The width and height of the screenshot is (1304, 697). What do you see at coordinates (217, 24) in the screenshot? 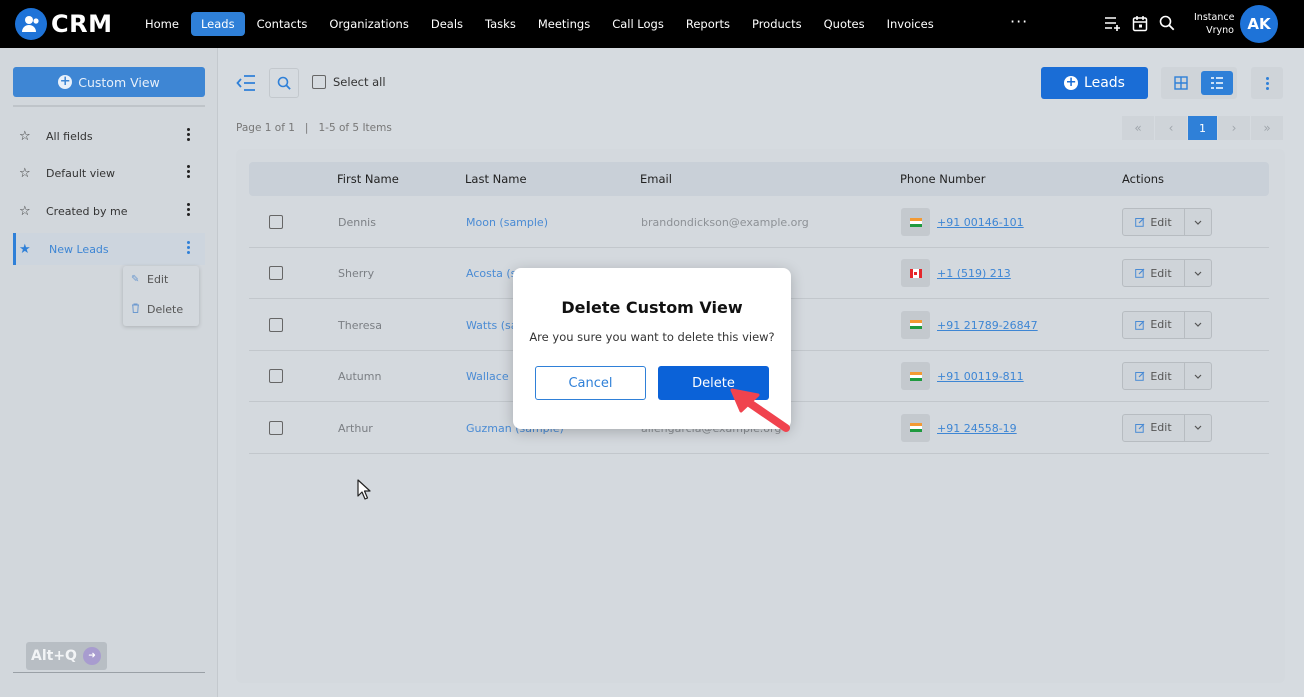
I see `nav-leads: Leads` at bounding box center [217, 24].